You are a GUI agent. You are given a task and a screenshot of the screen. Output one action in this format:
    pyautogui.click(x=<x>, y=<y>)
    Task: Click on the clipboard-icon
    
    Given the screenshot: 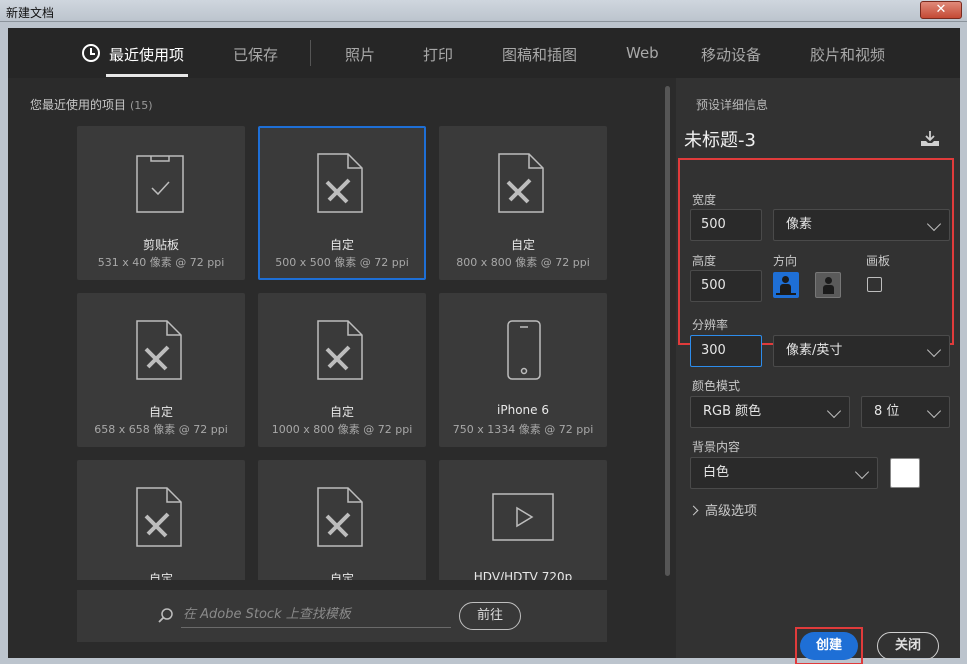 What is the action you would take?
    pyautogui.click(x=161, y=182)
    